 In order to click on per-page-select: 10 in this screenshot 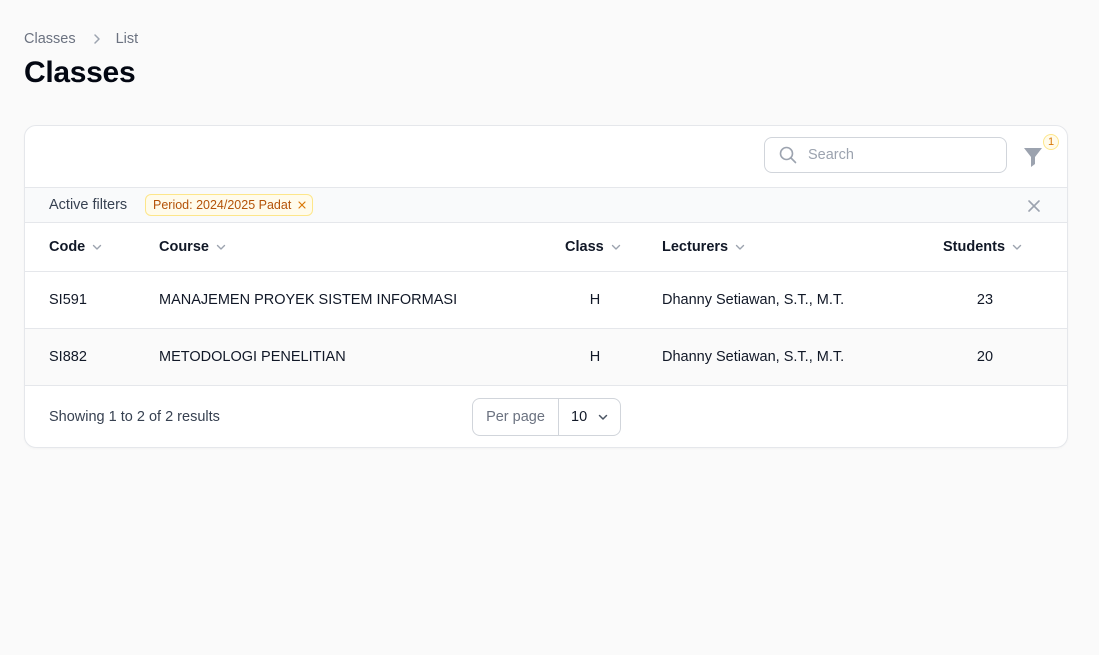, I will do `click(589, 417)`.